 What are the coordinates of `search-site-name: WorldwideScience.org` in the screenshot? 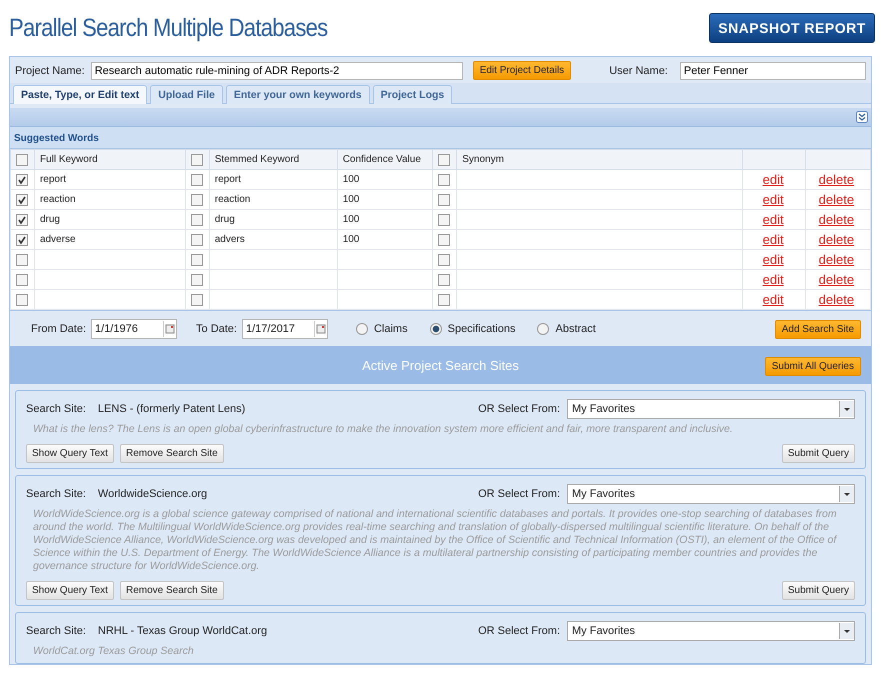 It's located at (153, 494).